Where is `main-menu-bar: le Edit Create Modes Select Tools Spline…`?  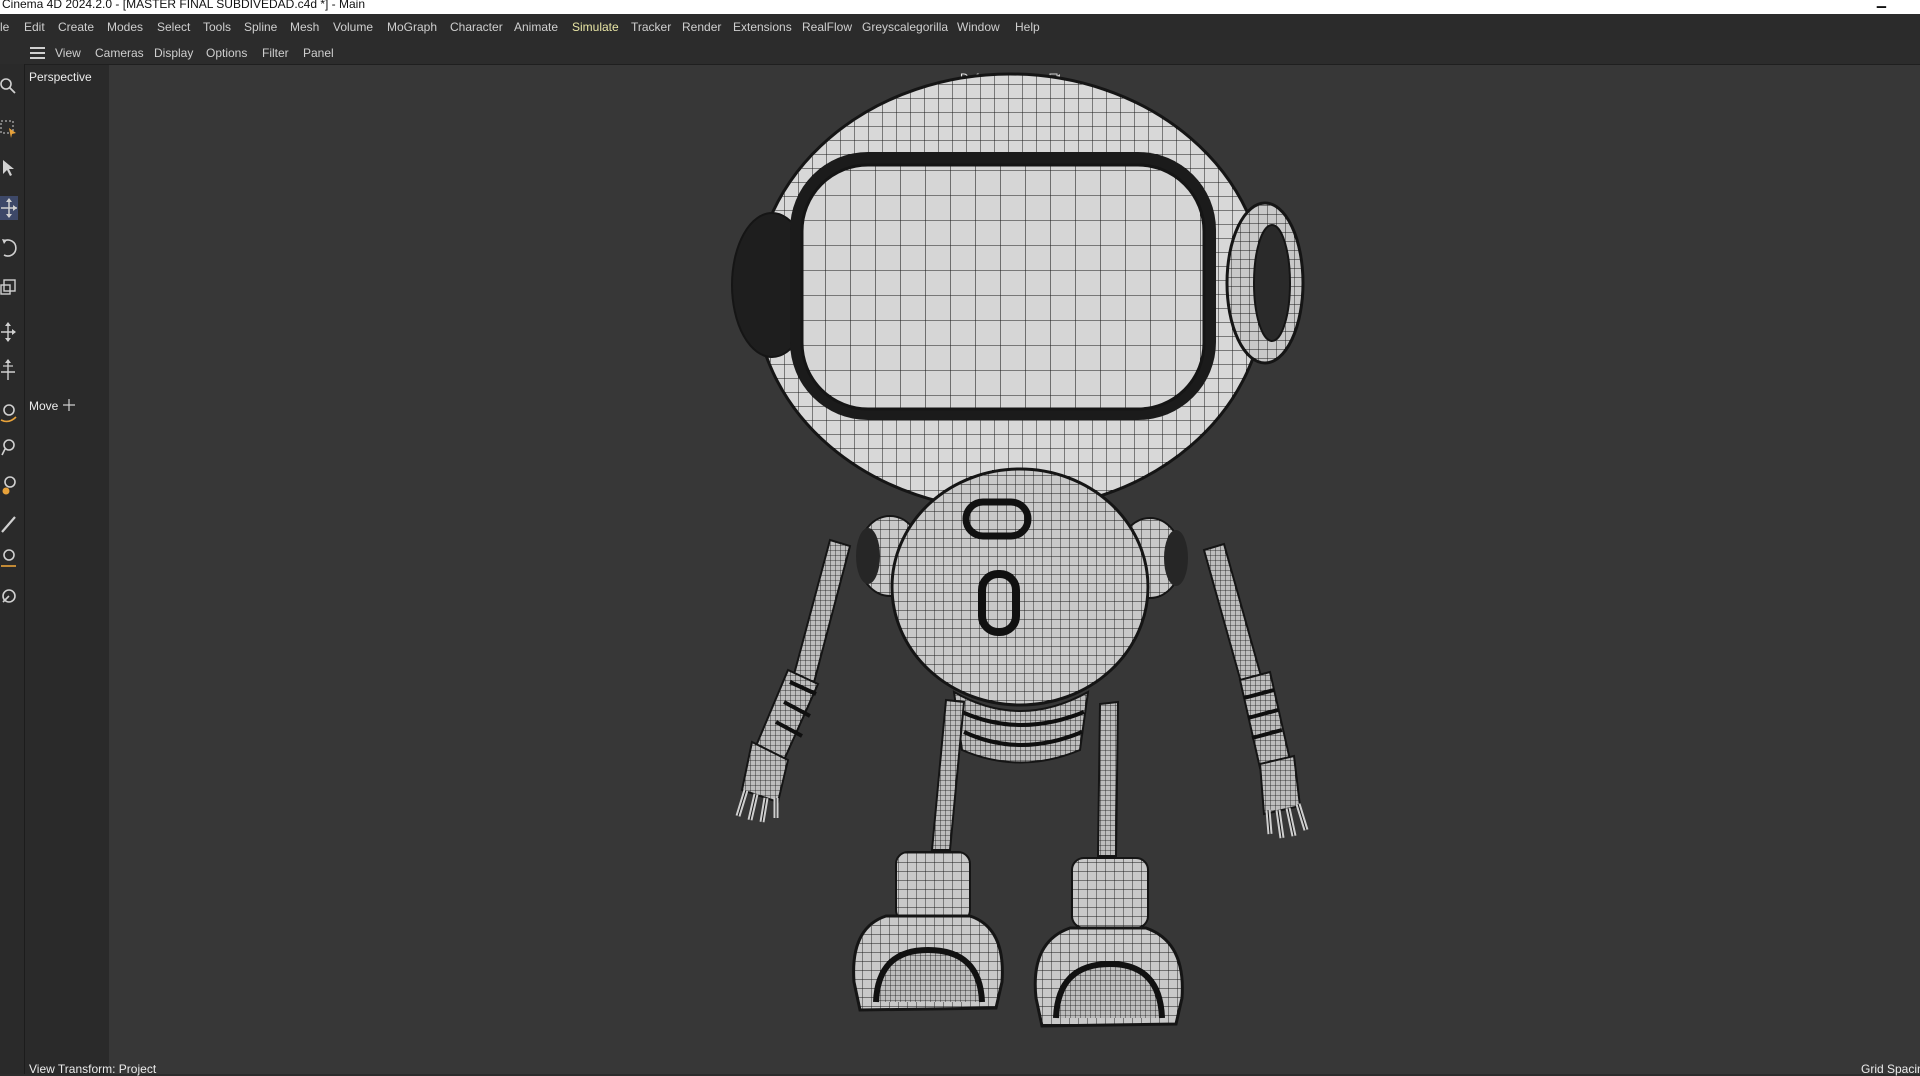 main-menu-bar: le Edit Create Modes Select Tools Spline… is located at coordinates (960, 27).